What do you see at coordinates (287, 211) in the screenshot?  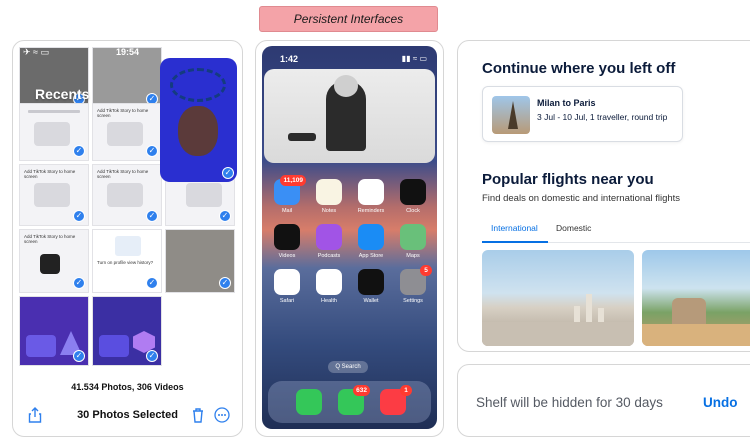 I see `app-label: Mail` at bounding box center [287, 211].